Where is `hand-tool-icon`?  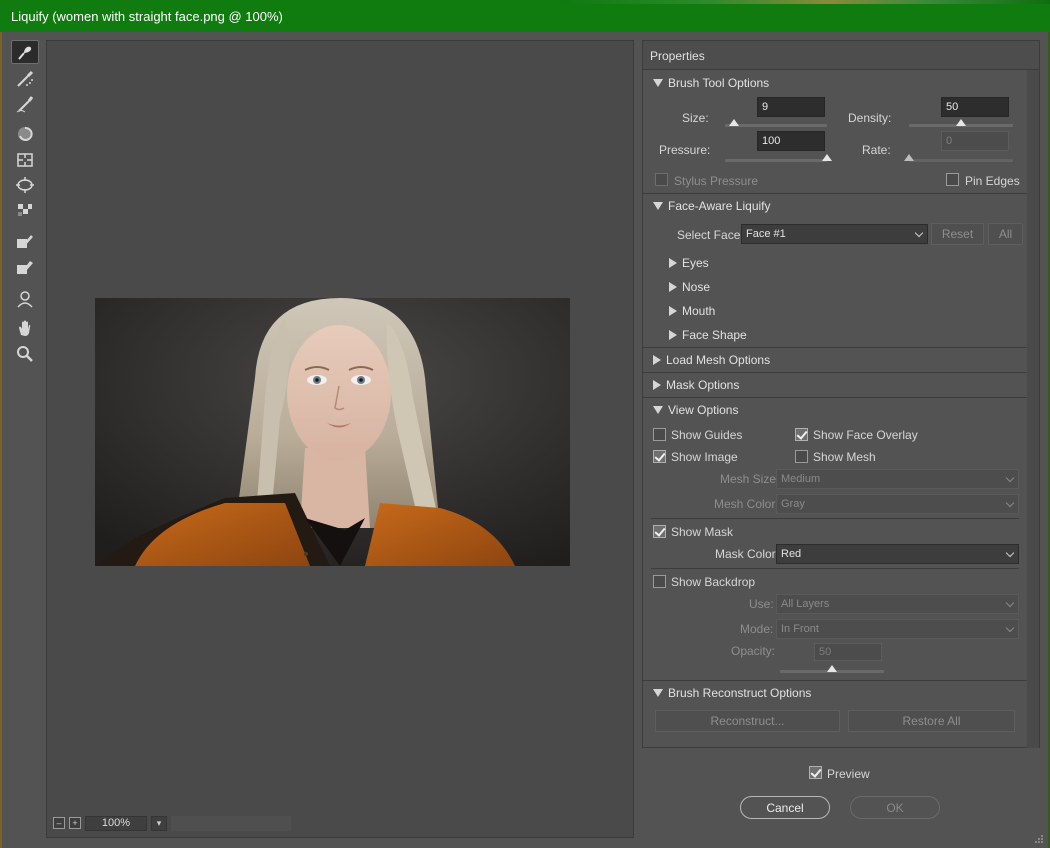
hand-tool-icon is located at coordinates (25, 328).